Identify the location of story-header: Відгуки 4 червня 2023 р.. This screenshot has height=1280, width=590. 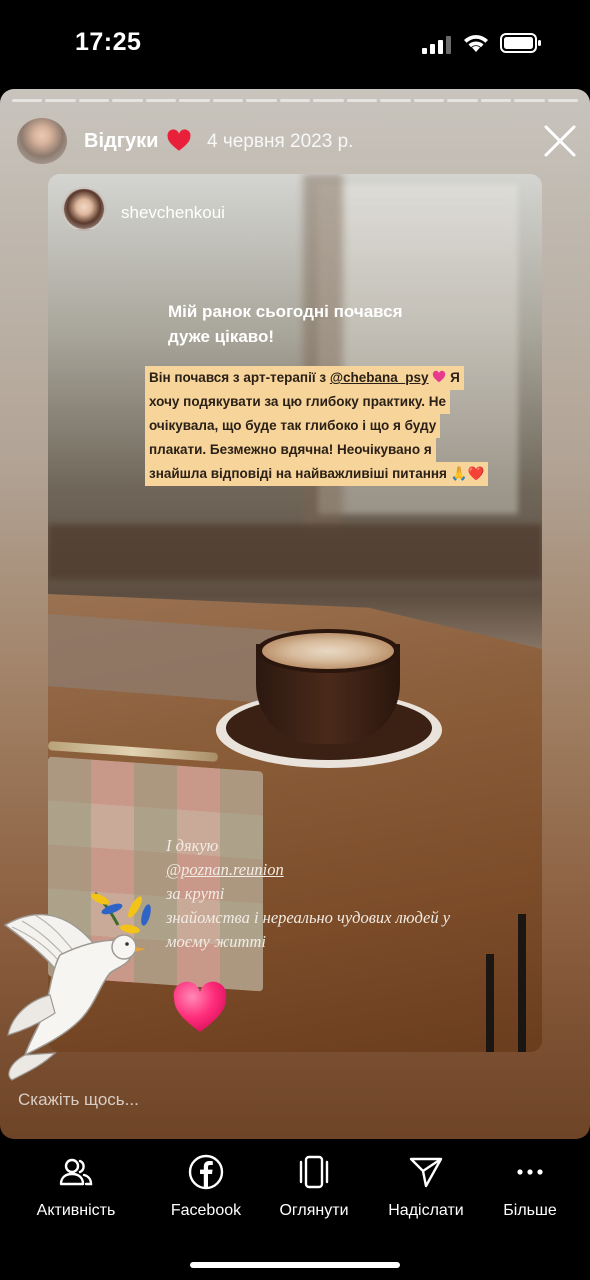
(295, 143).